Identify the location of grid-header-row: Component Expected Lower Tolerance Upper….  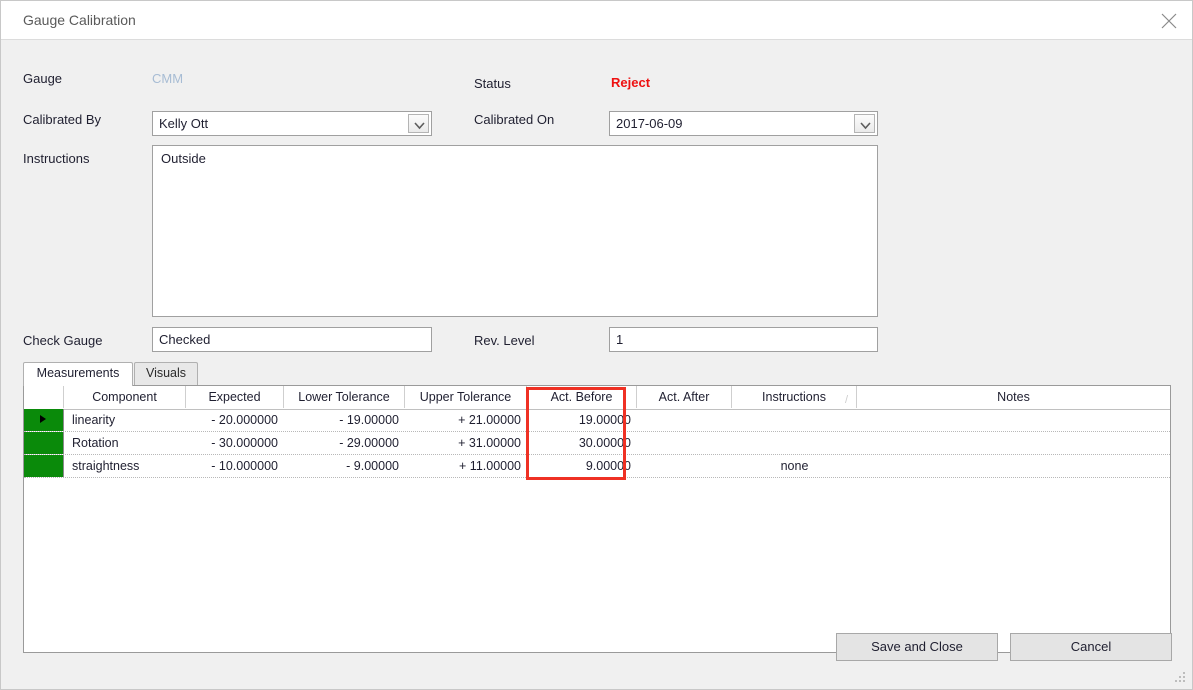
(597, 398).